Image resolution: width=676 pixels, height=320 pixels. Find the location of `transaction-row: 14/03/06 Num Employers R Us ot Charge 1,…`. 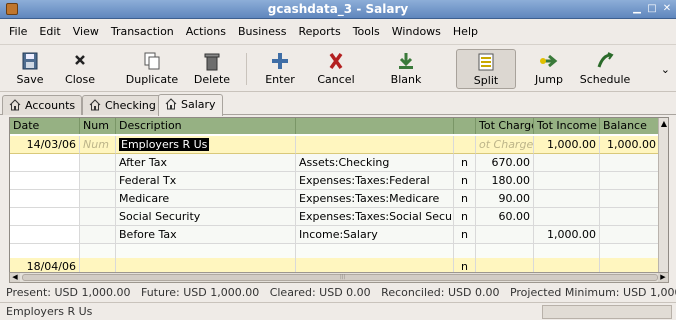

transaction-row: 14/03/06 Num Employers R Us ot Charge 1,… is located at coordinates (339, 145).